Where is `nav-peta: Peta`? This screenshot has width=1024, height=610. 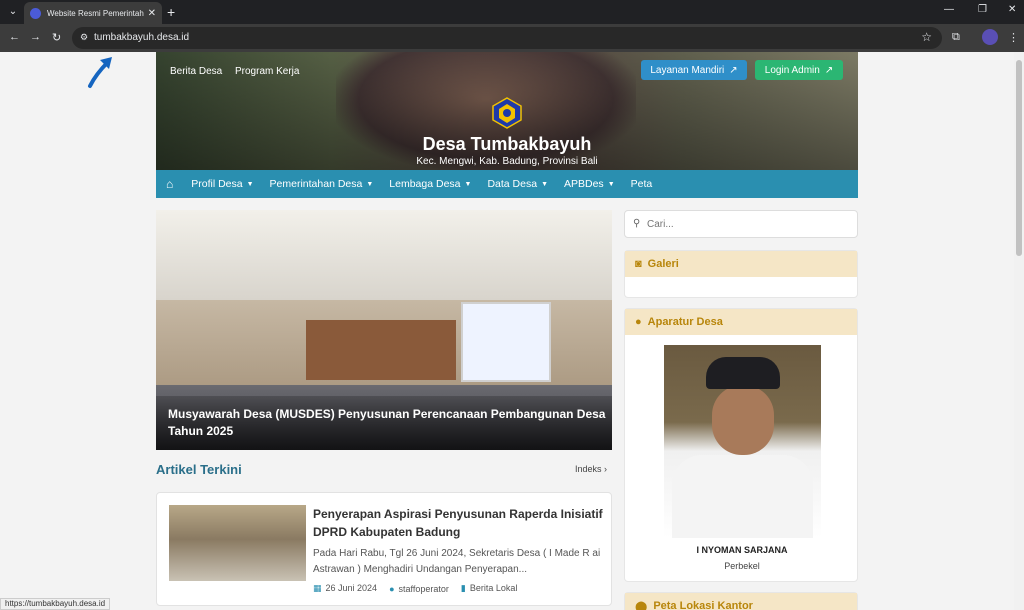 nav-peta: Peta is located at coordinates (642, 184).